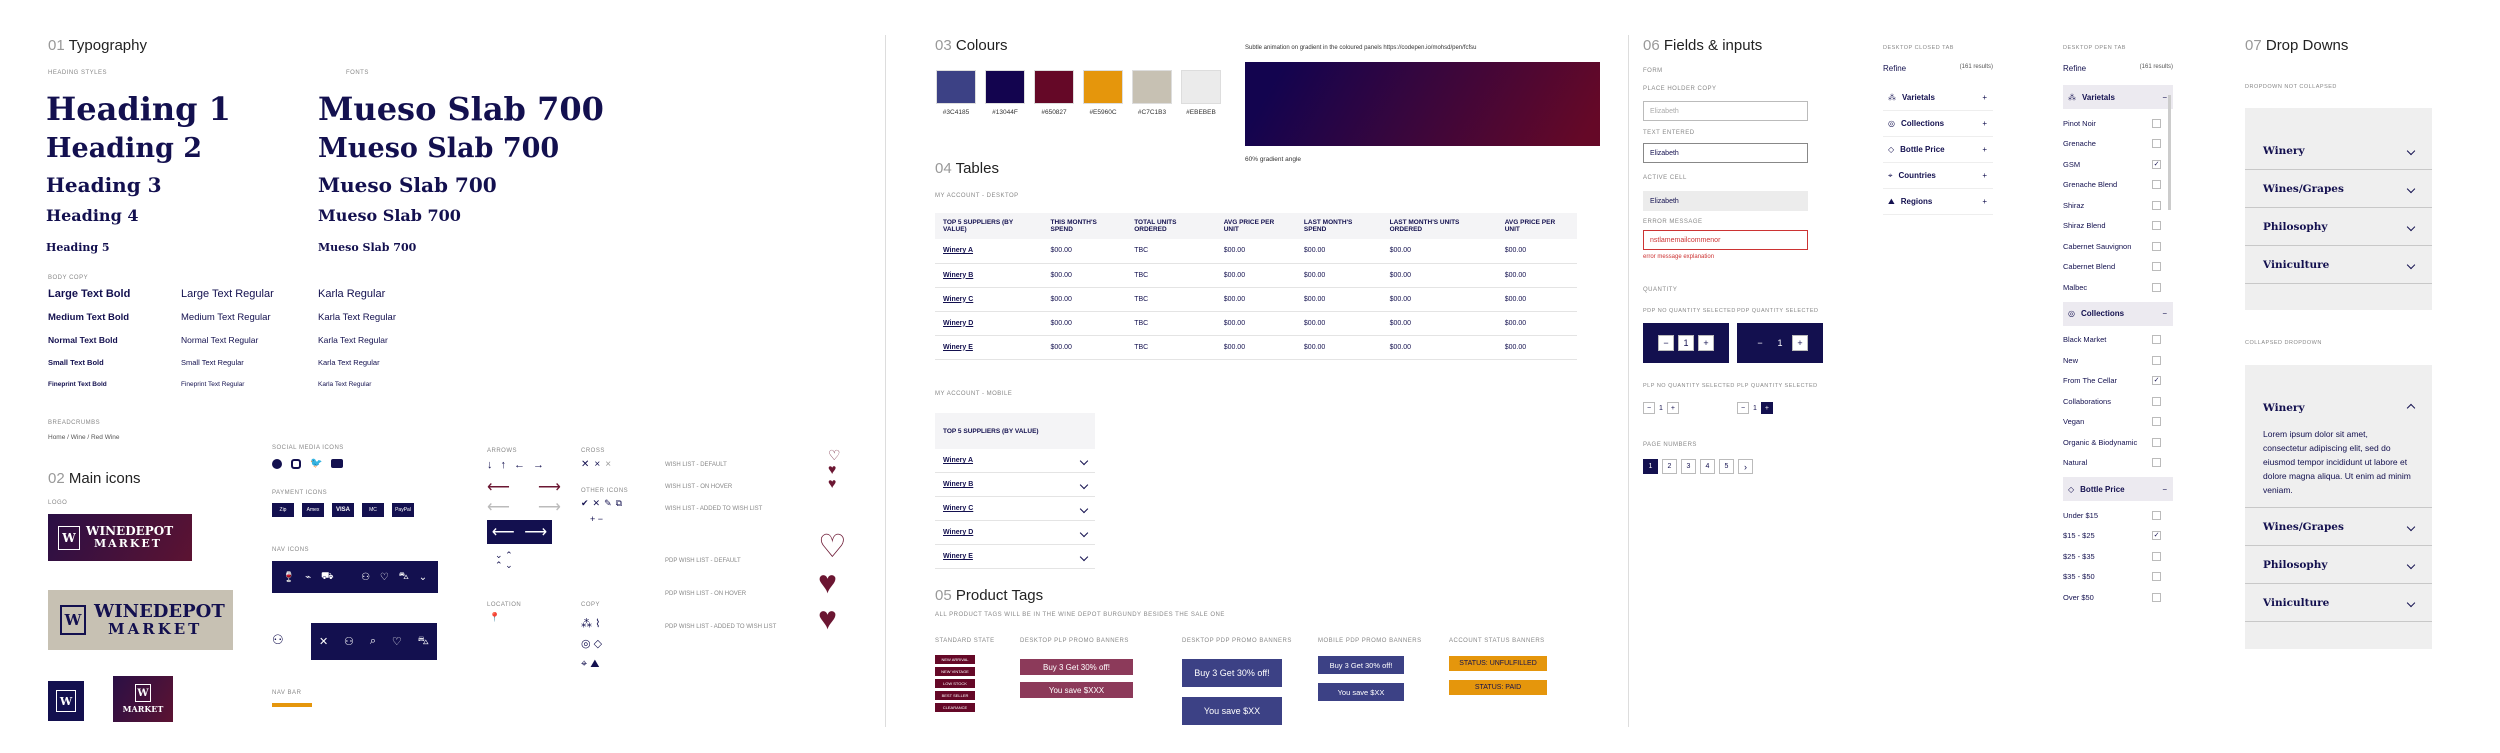 This screenshot has width=2500, height=753. Describe the element at coordinates (504, 465) in the screenshot. I see `arrow-up-icon: ↑` at that location.